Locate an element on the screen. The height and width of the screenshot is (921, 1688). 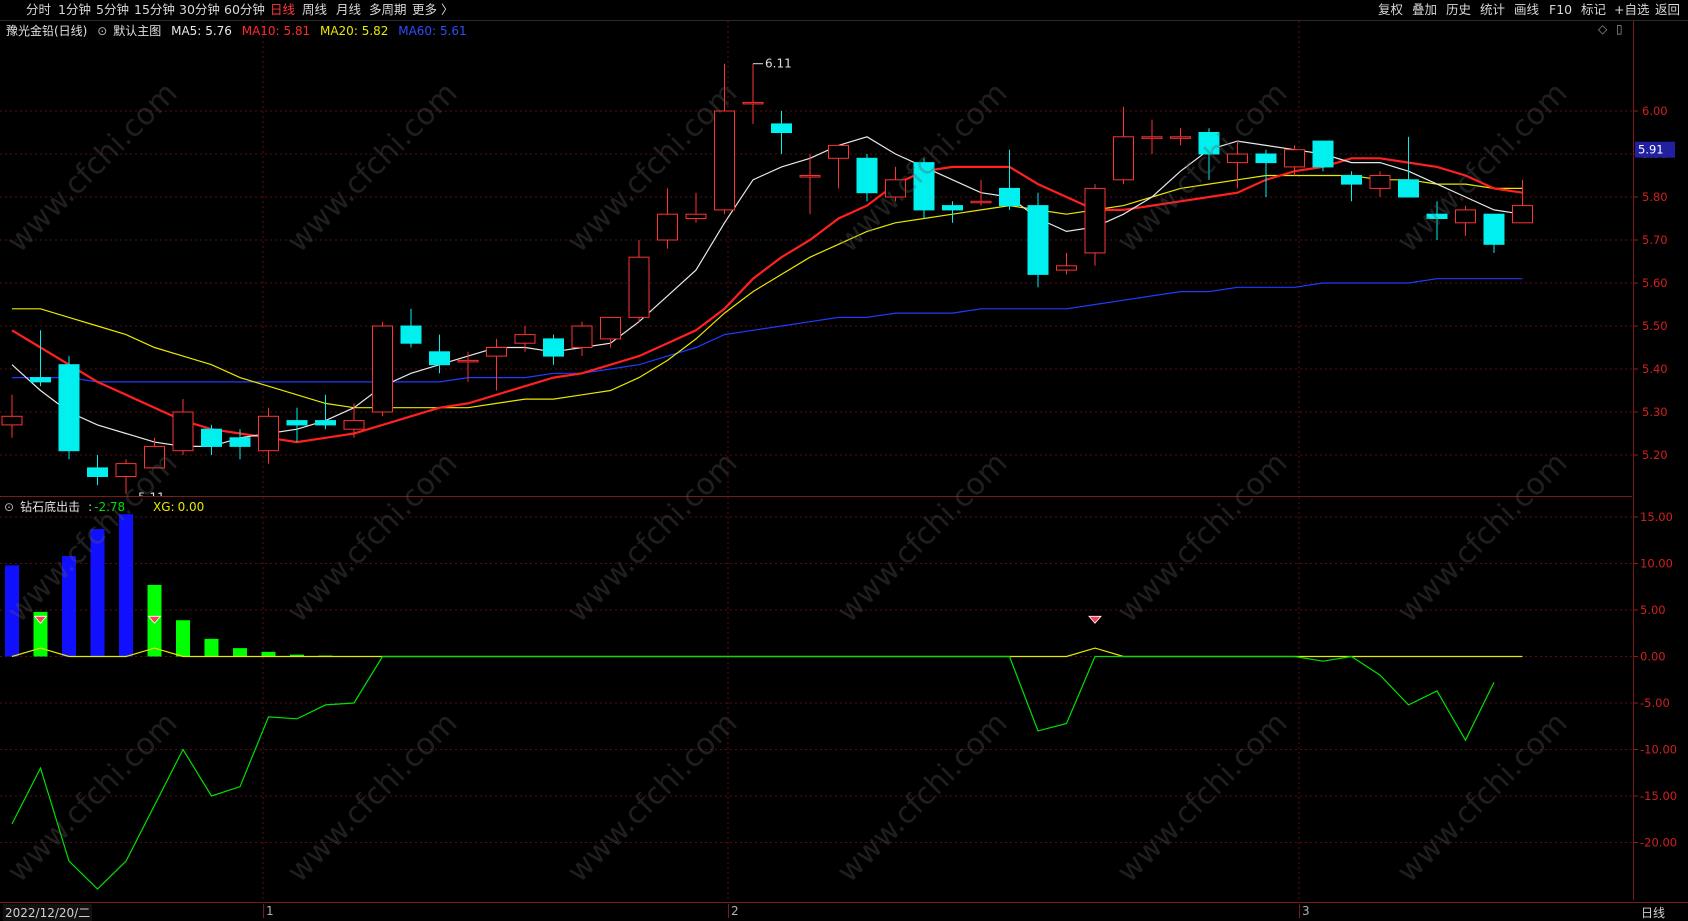
ma60-label: MA60: 5.61 is located at coordinates (432, 31).